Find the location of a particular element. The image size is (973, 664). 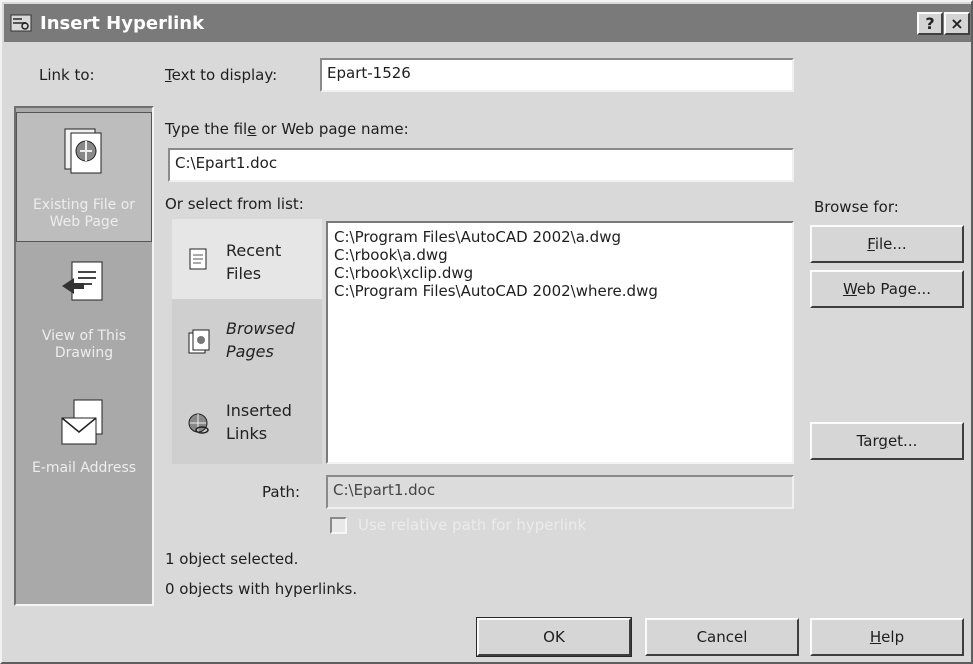

recent-files-icon is located at coordinates (199, 260).